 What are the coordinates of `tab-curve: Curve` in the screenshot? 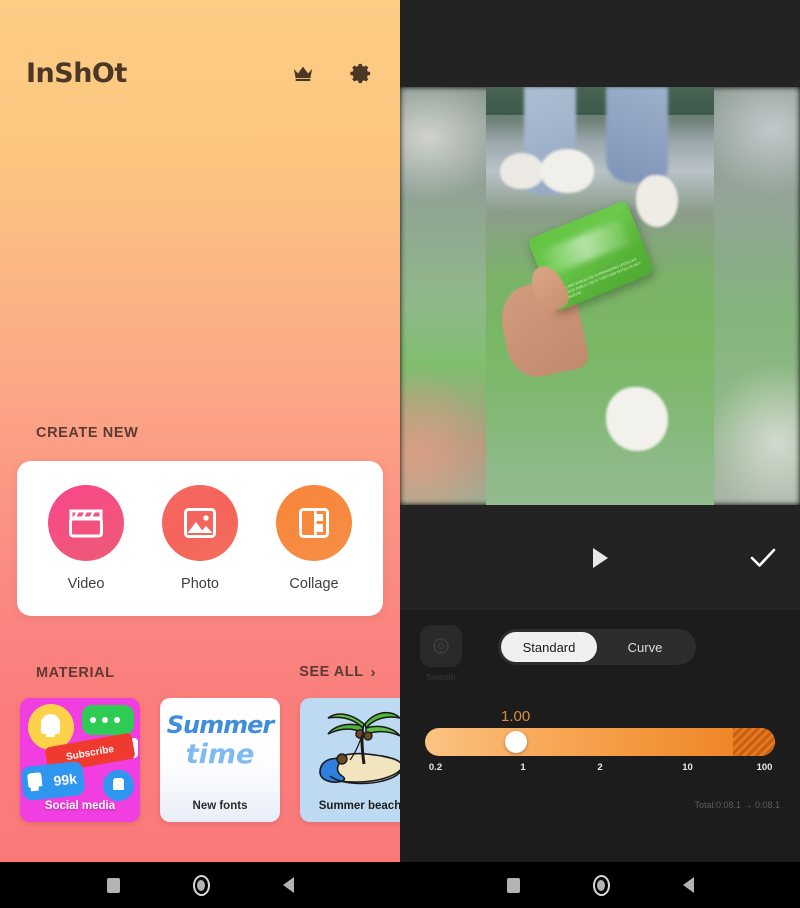 It's located at (645, 647).